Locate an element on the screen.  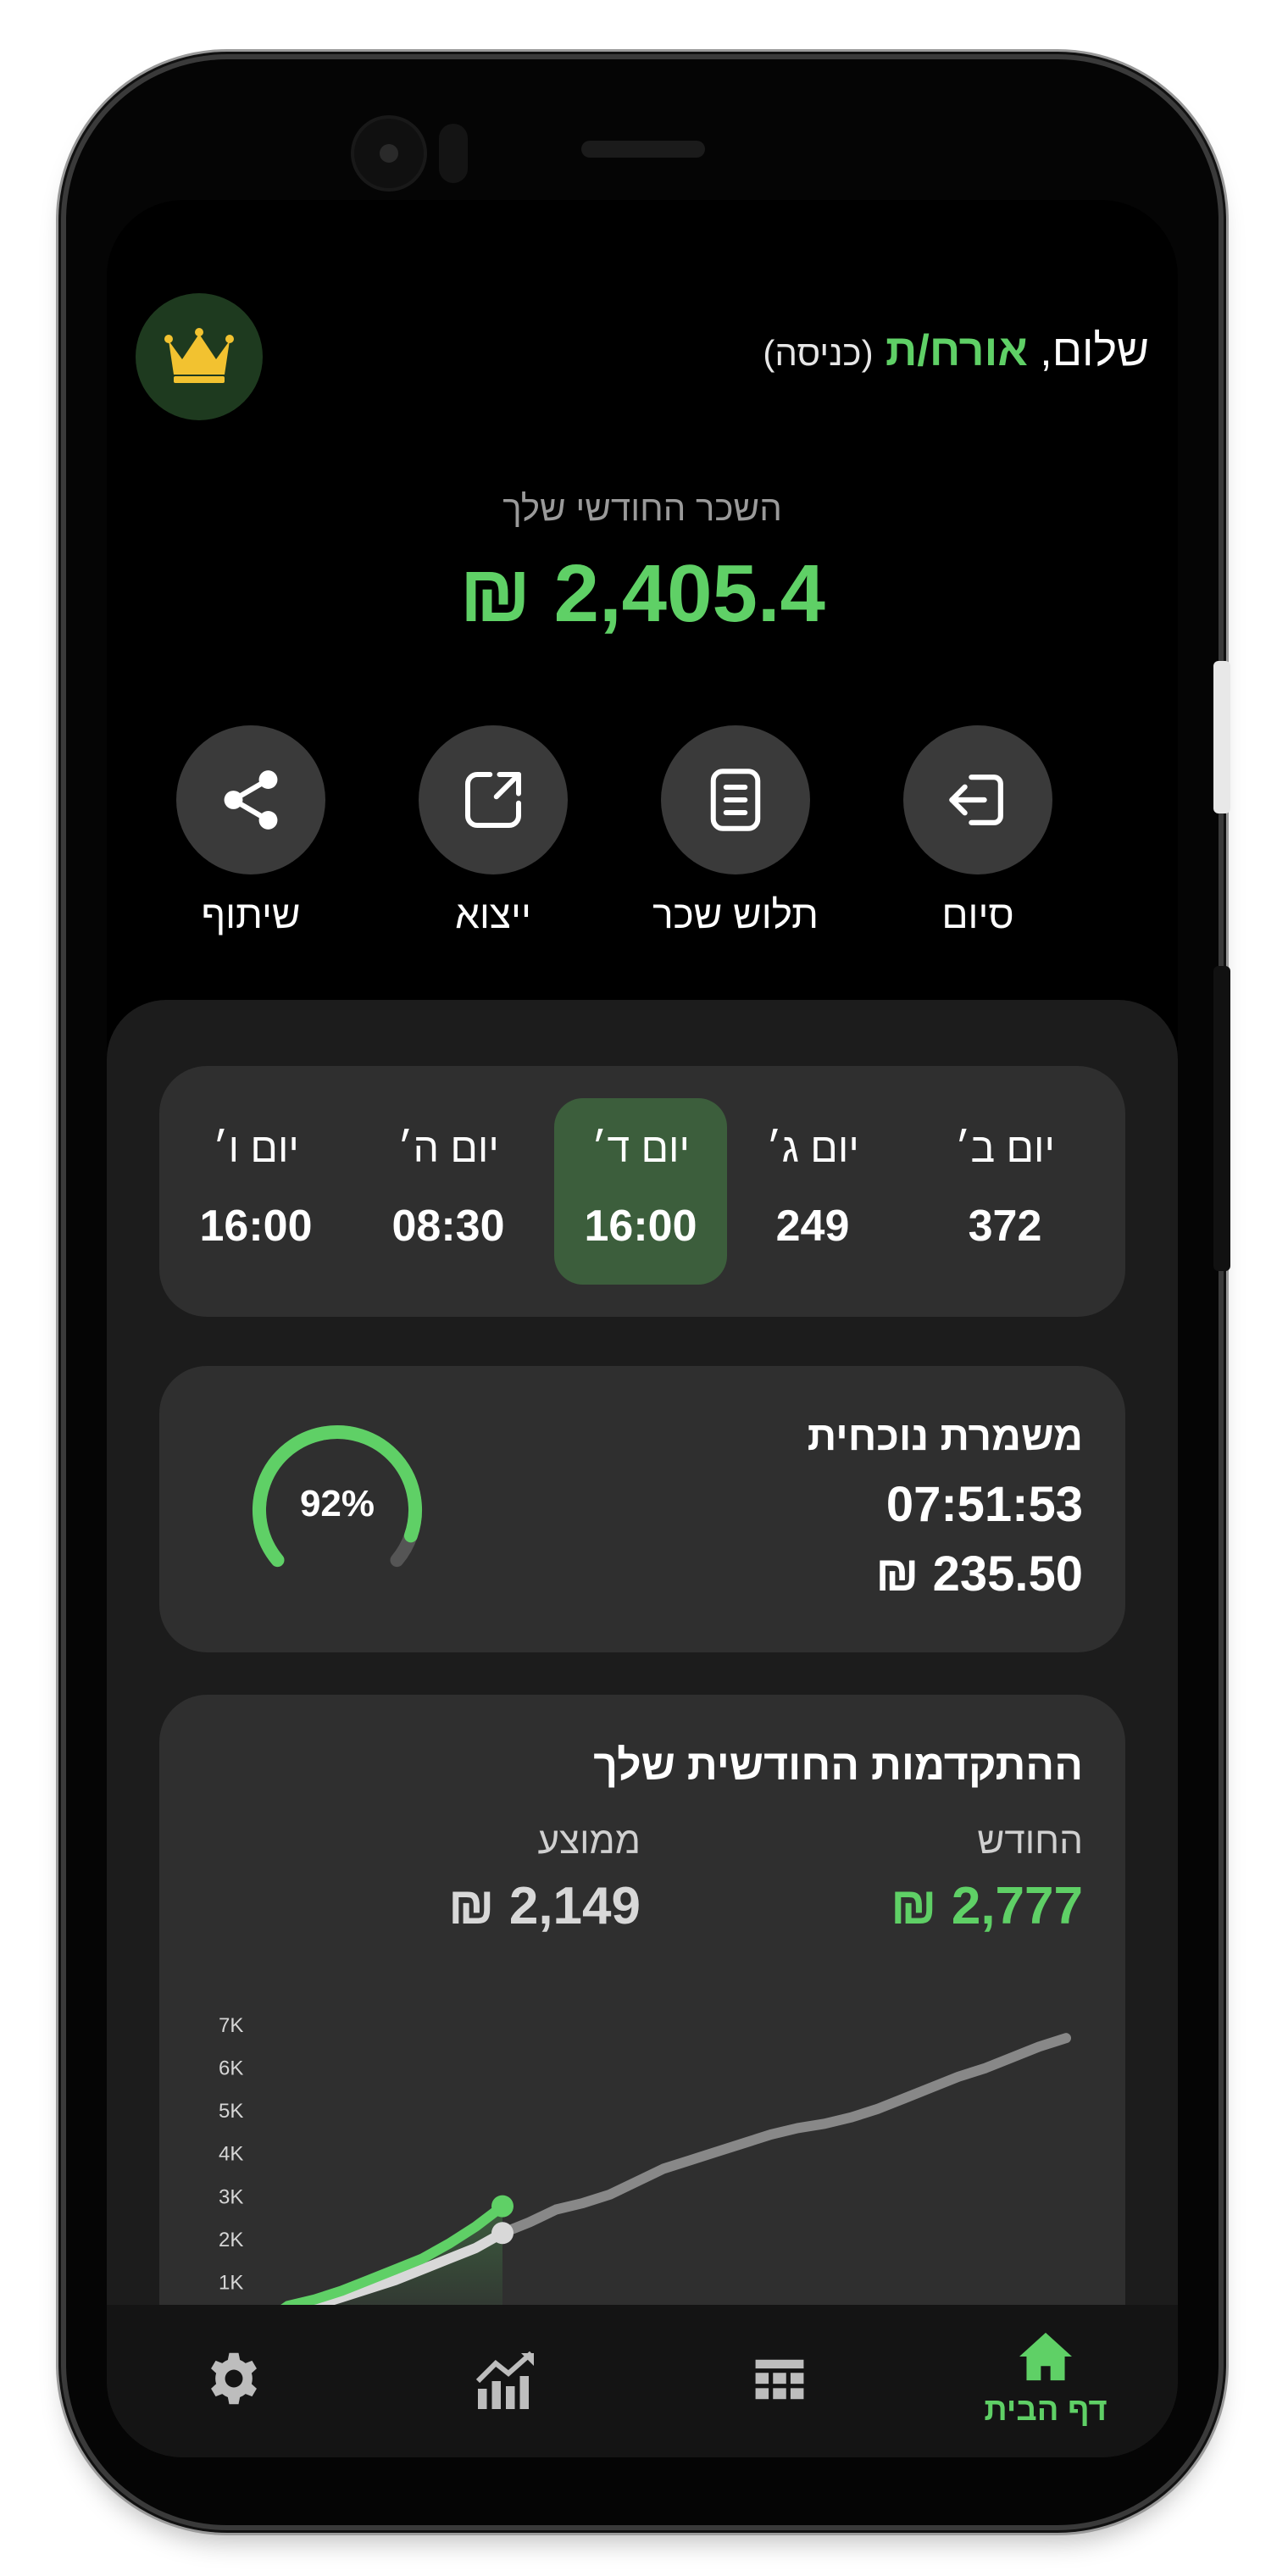
earpiece-speaker is located at coordinates (643, 149).